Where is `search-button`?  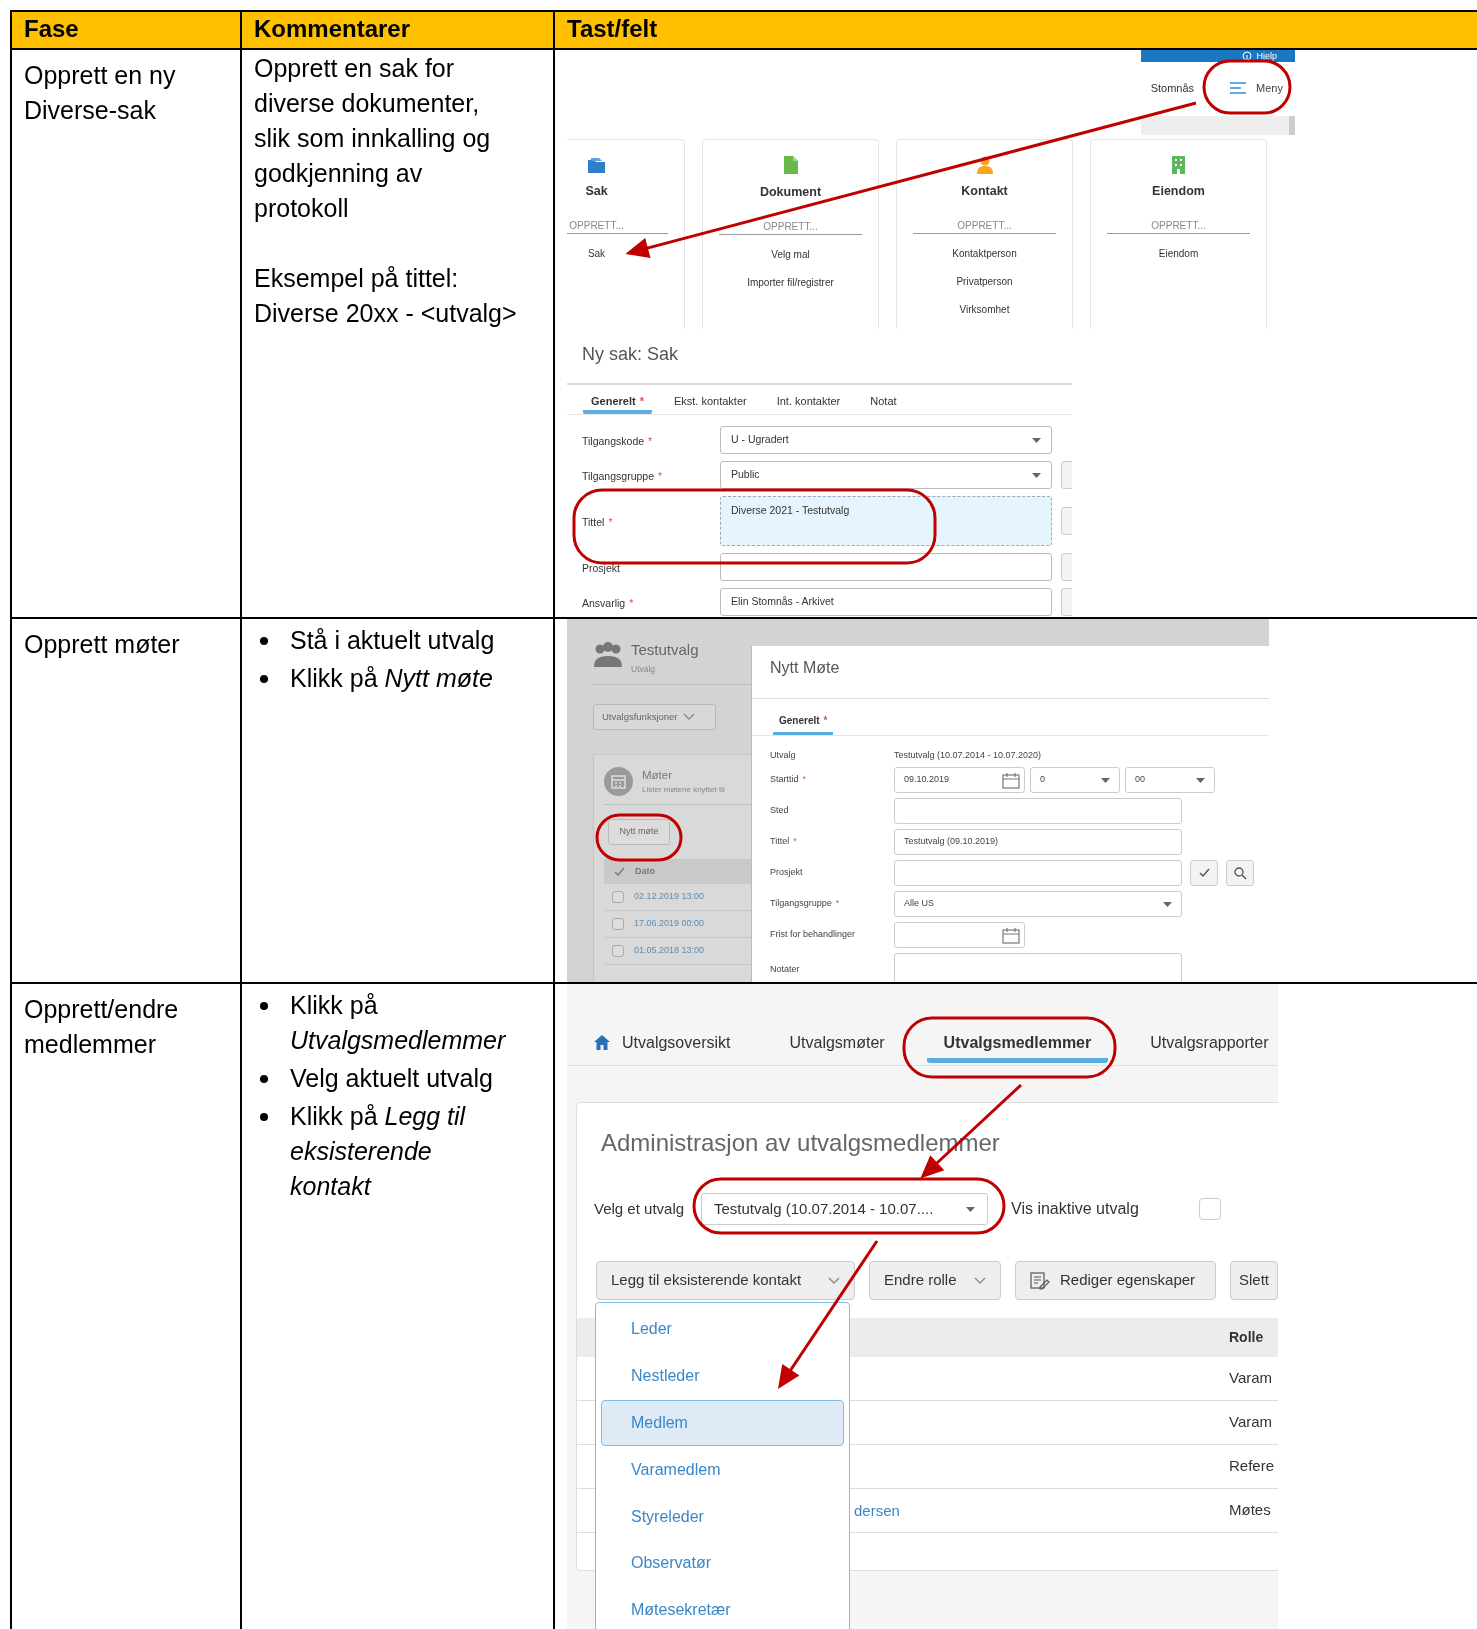
search-button is located at coordinates (1240, 873).